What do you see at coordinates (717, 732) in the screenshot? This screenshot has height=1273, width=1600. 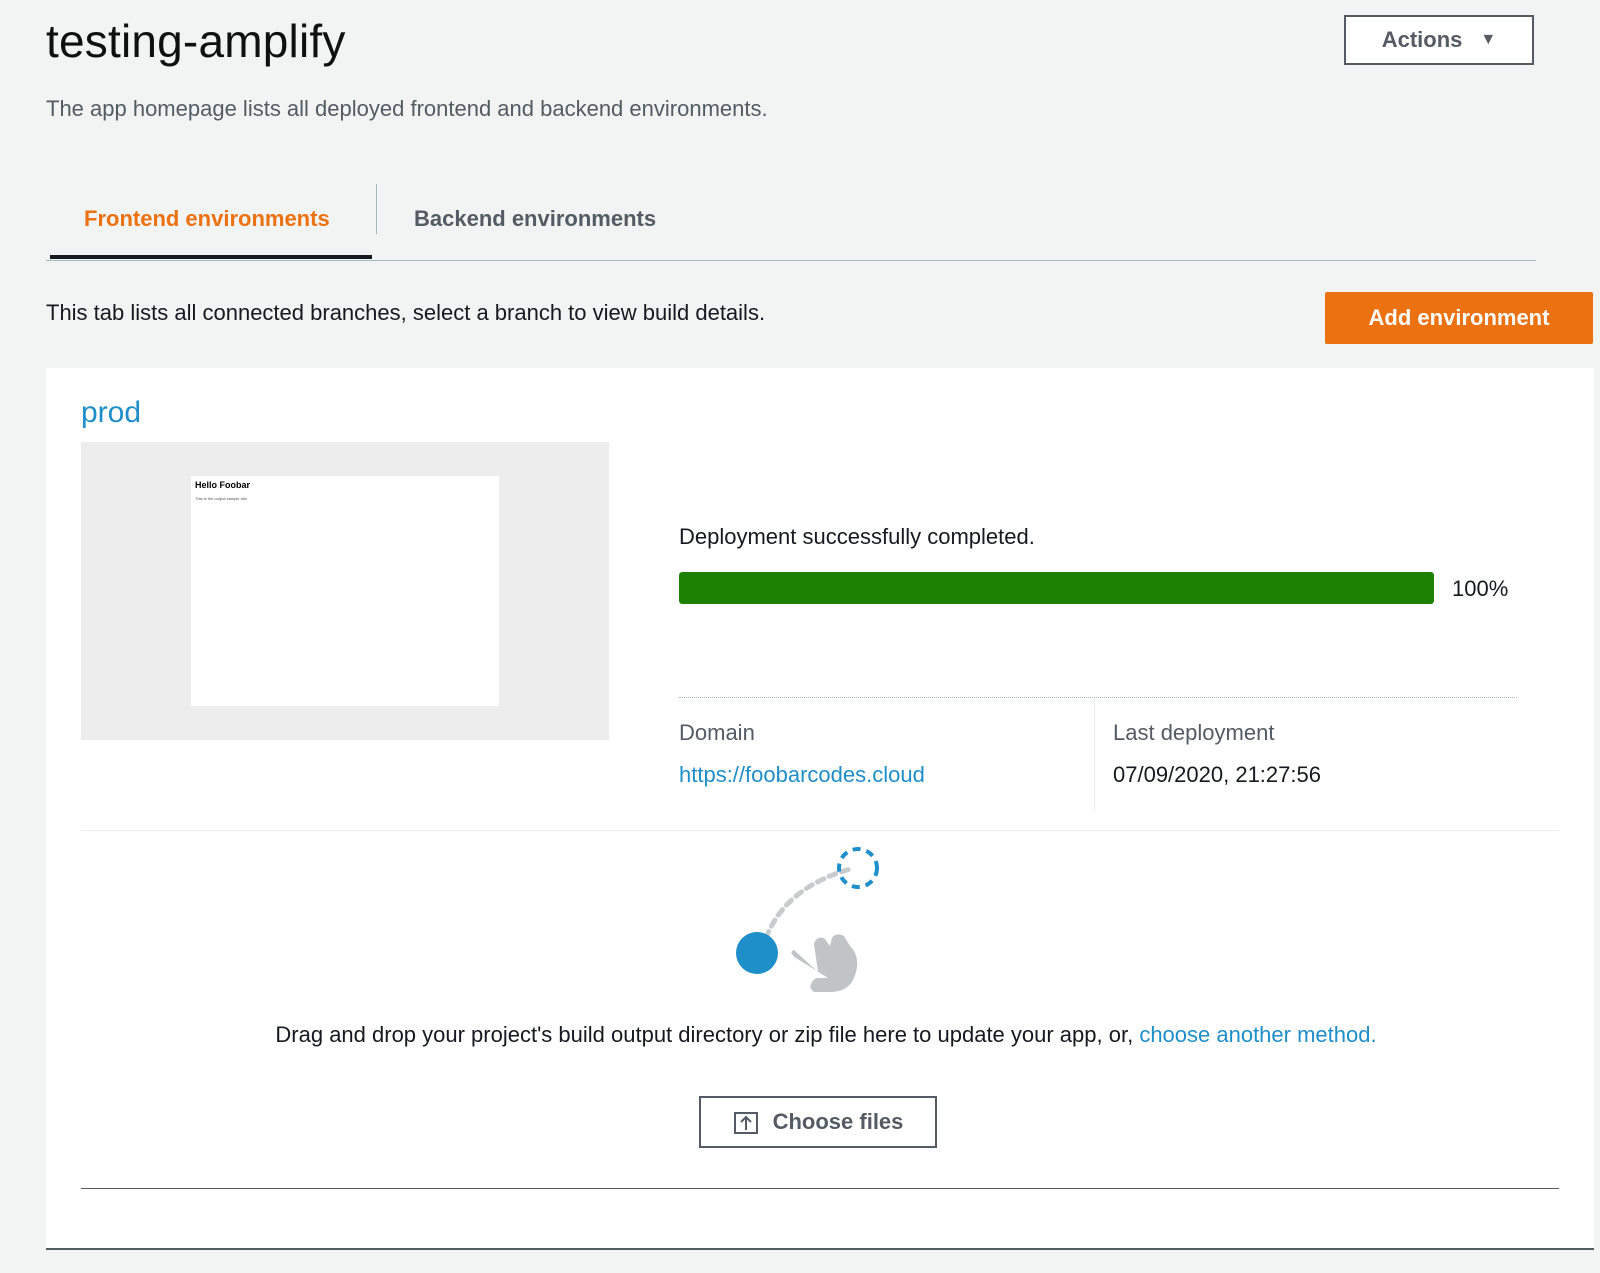 I see `domain-label: Domain` at bounding box center [717, 732].